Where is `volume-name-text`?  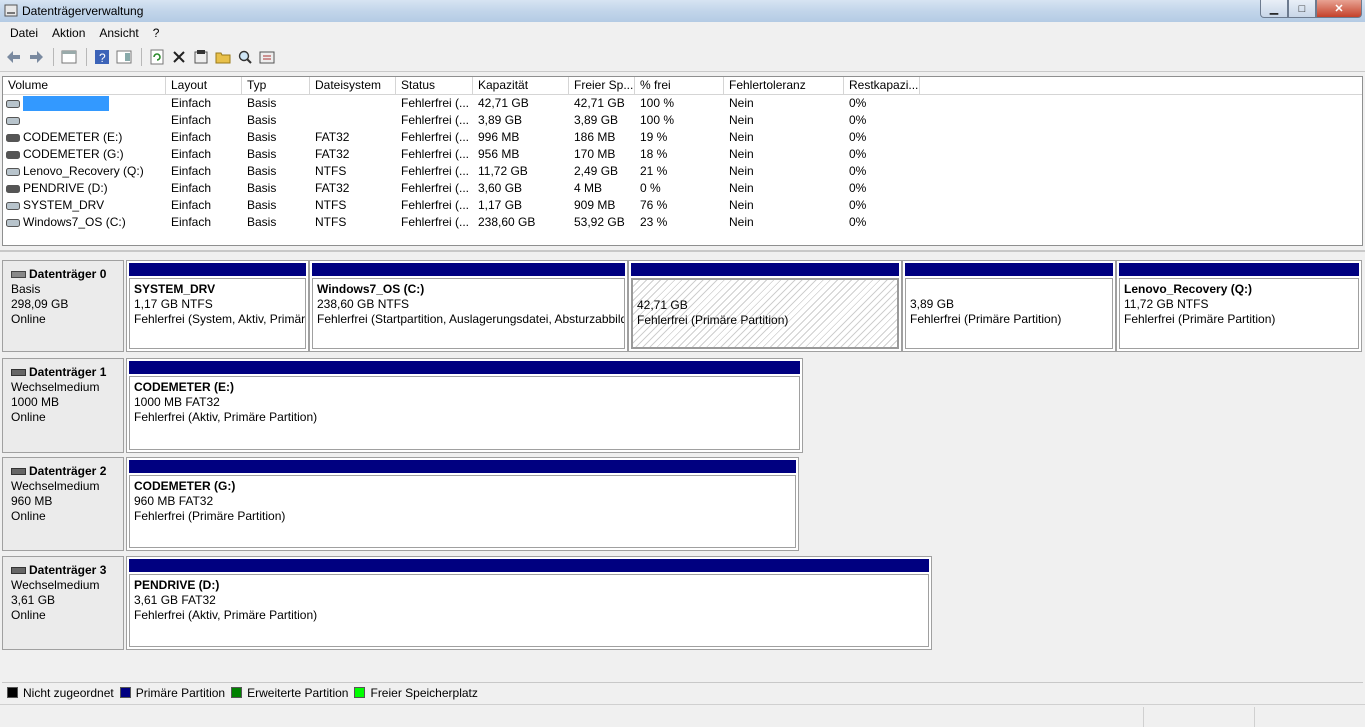 volume-name-text is located at coordinates (66, 103).